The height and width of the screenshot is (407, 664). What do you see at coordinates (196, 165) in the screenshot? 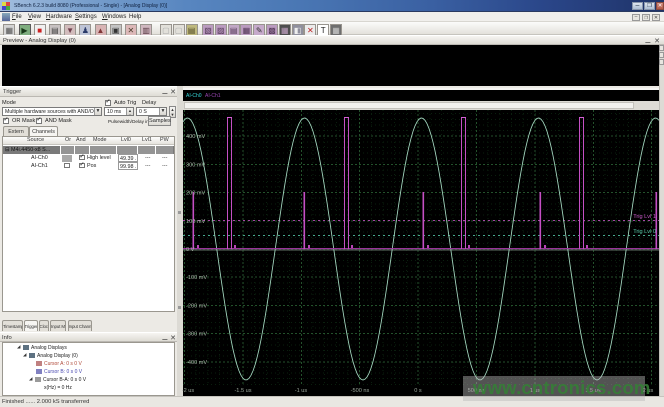
I see `svg-text: 300 mV` at bounding box center [196, 165].